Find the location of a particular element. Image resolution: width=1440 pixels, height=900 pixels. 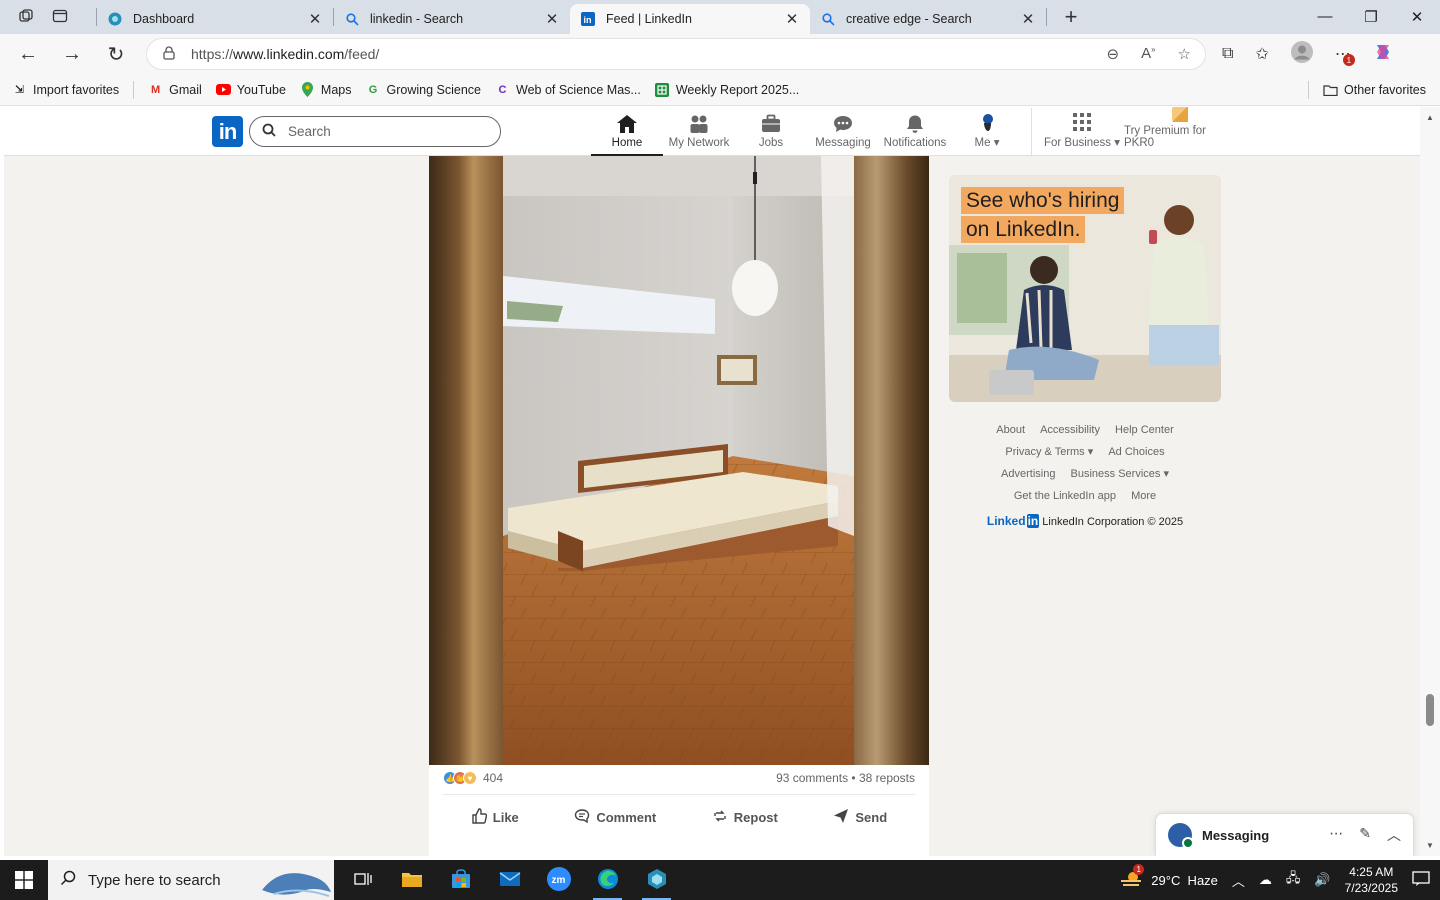

tab-feed-linkedin: in Feed | LinkedIn ✕ is located at coordinates (690, 19).